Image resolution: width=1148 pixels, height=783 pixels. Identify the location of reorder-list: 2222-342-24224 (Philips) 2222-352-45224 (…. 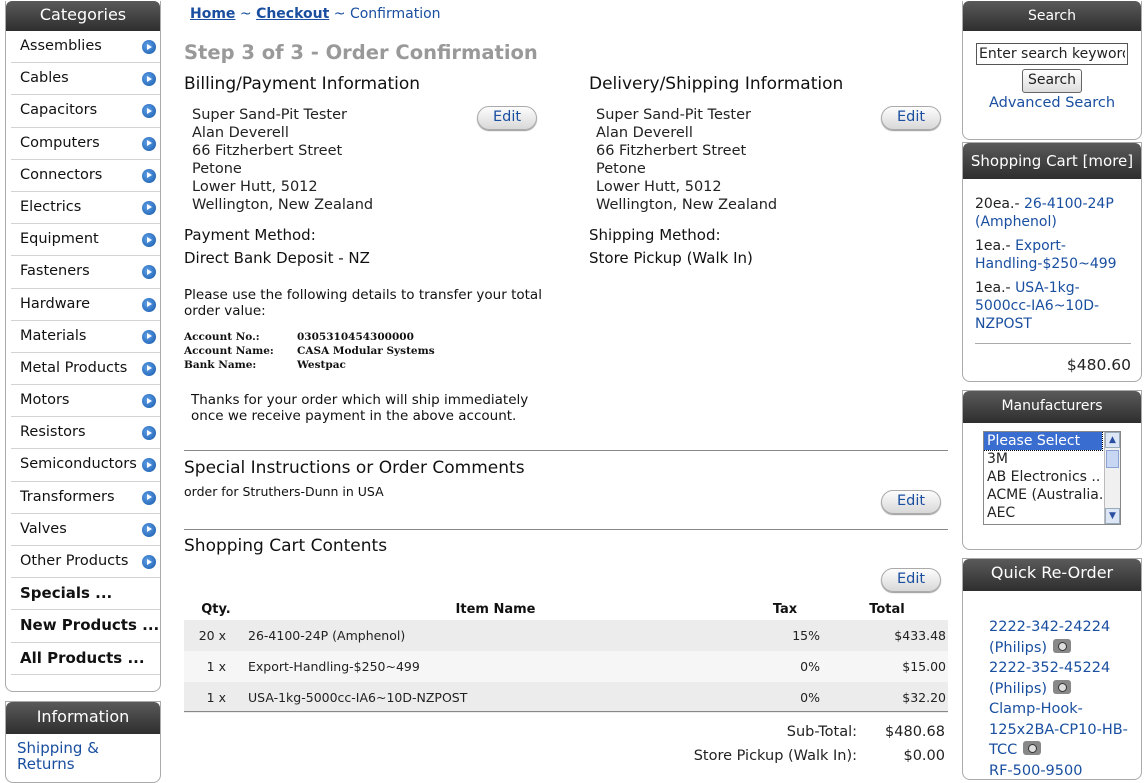
(1052, 686).